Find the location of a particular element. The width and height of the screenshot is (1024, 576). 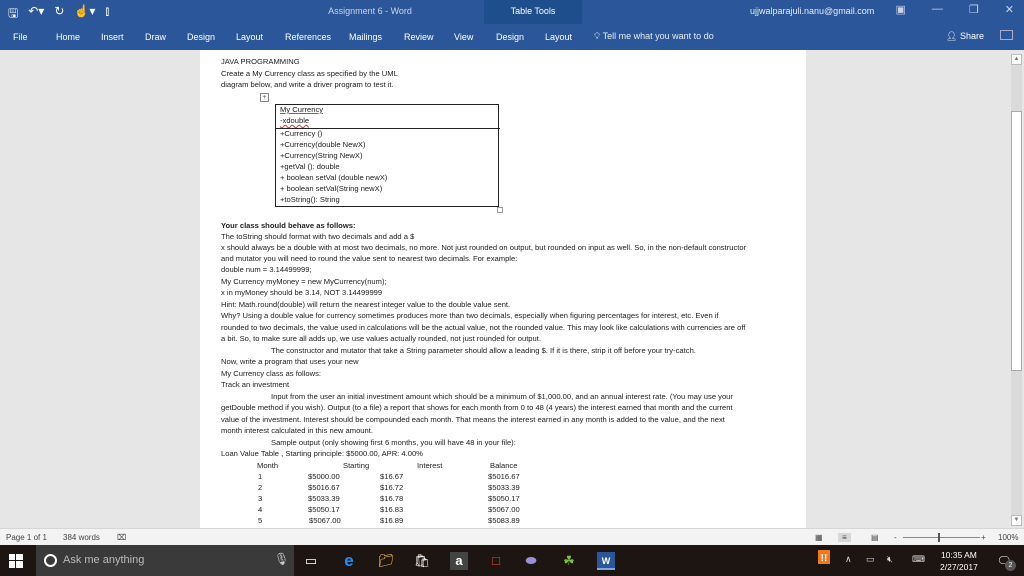

eclipse-icon: ⬬ is located at coordinates (531, 561).